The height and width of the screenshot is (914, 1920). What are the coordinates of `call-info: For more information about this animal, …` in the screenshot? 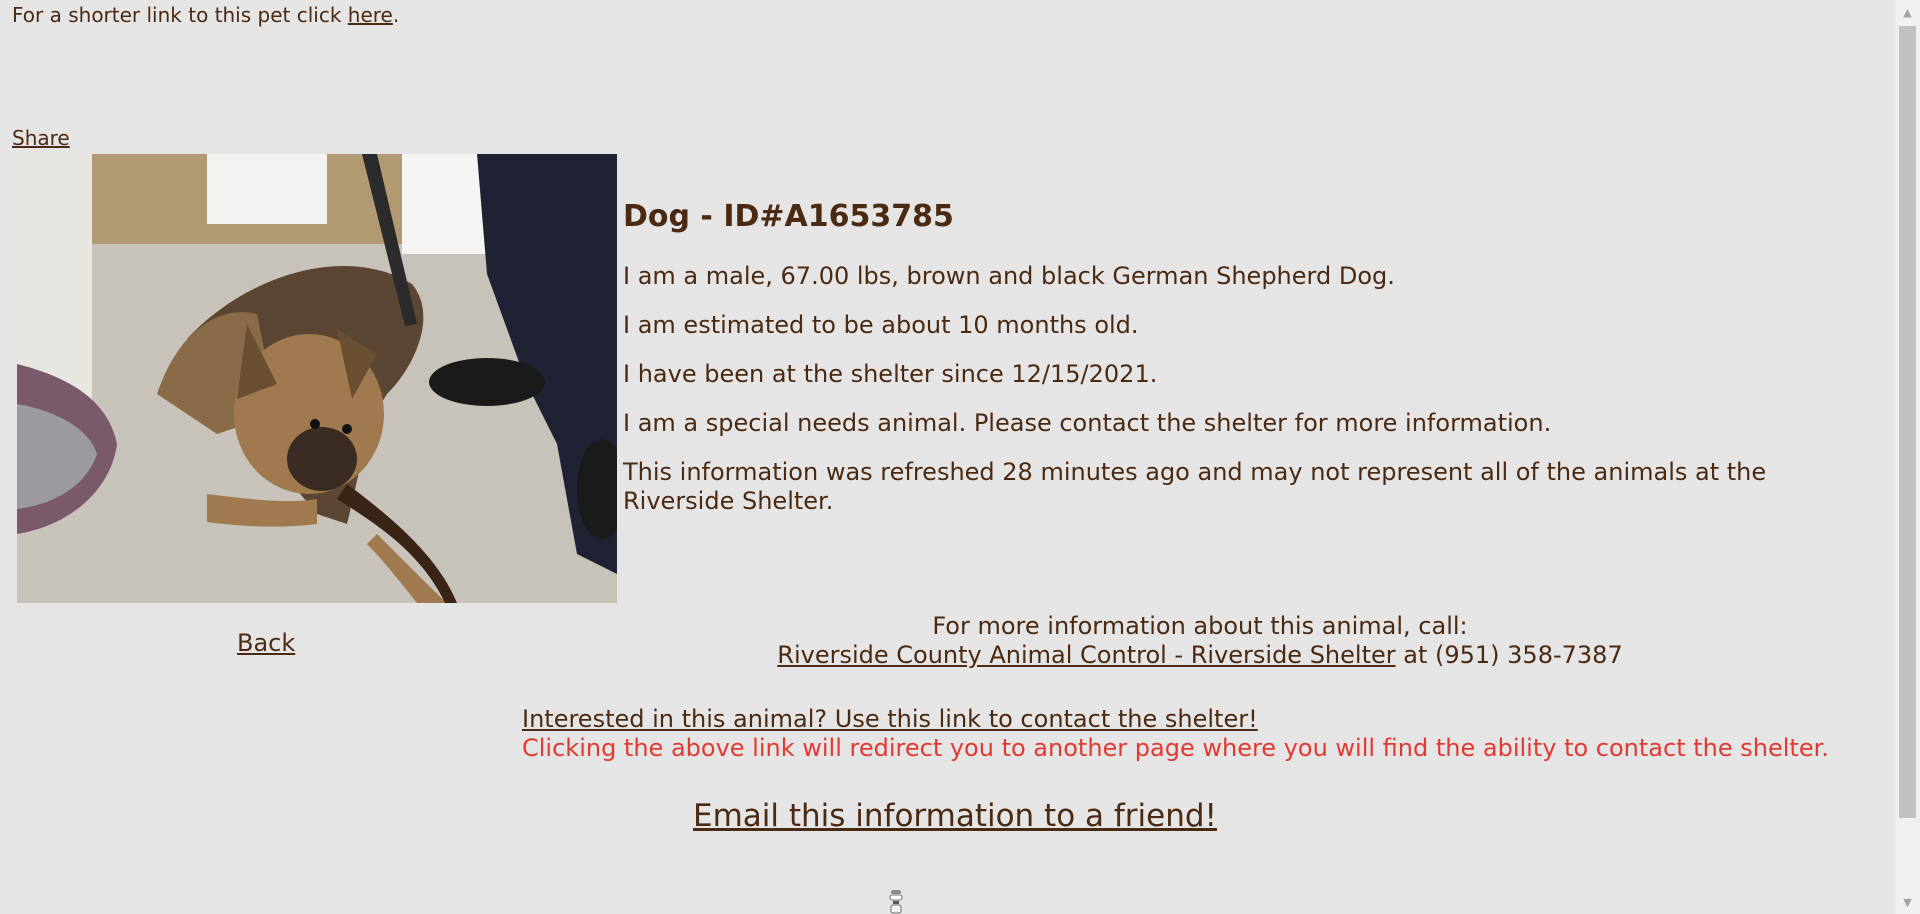 It's located at (1200, 641).